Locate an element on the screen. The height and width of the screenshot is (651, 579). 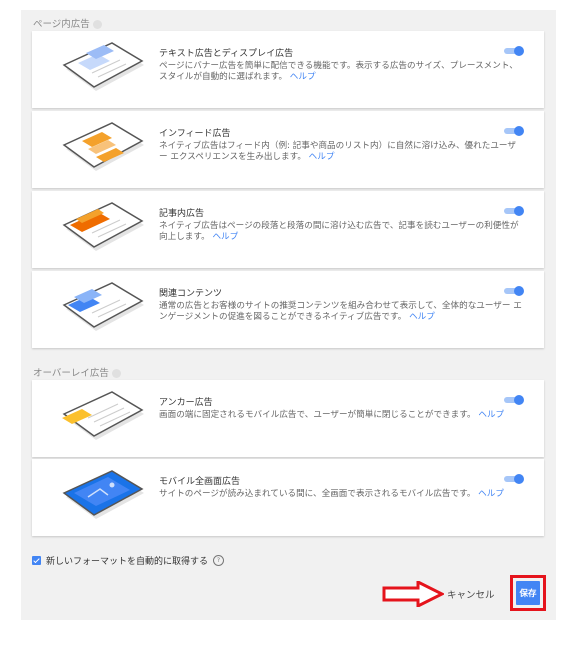
toggle-text-display-ads is located at coordinates (513, 51).